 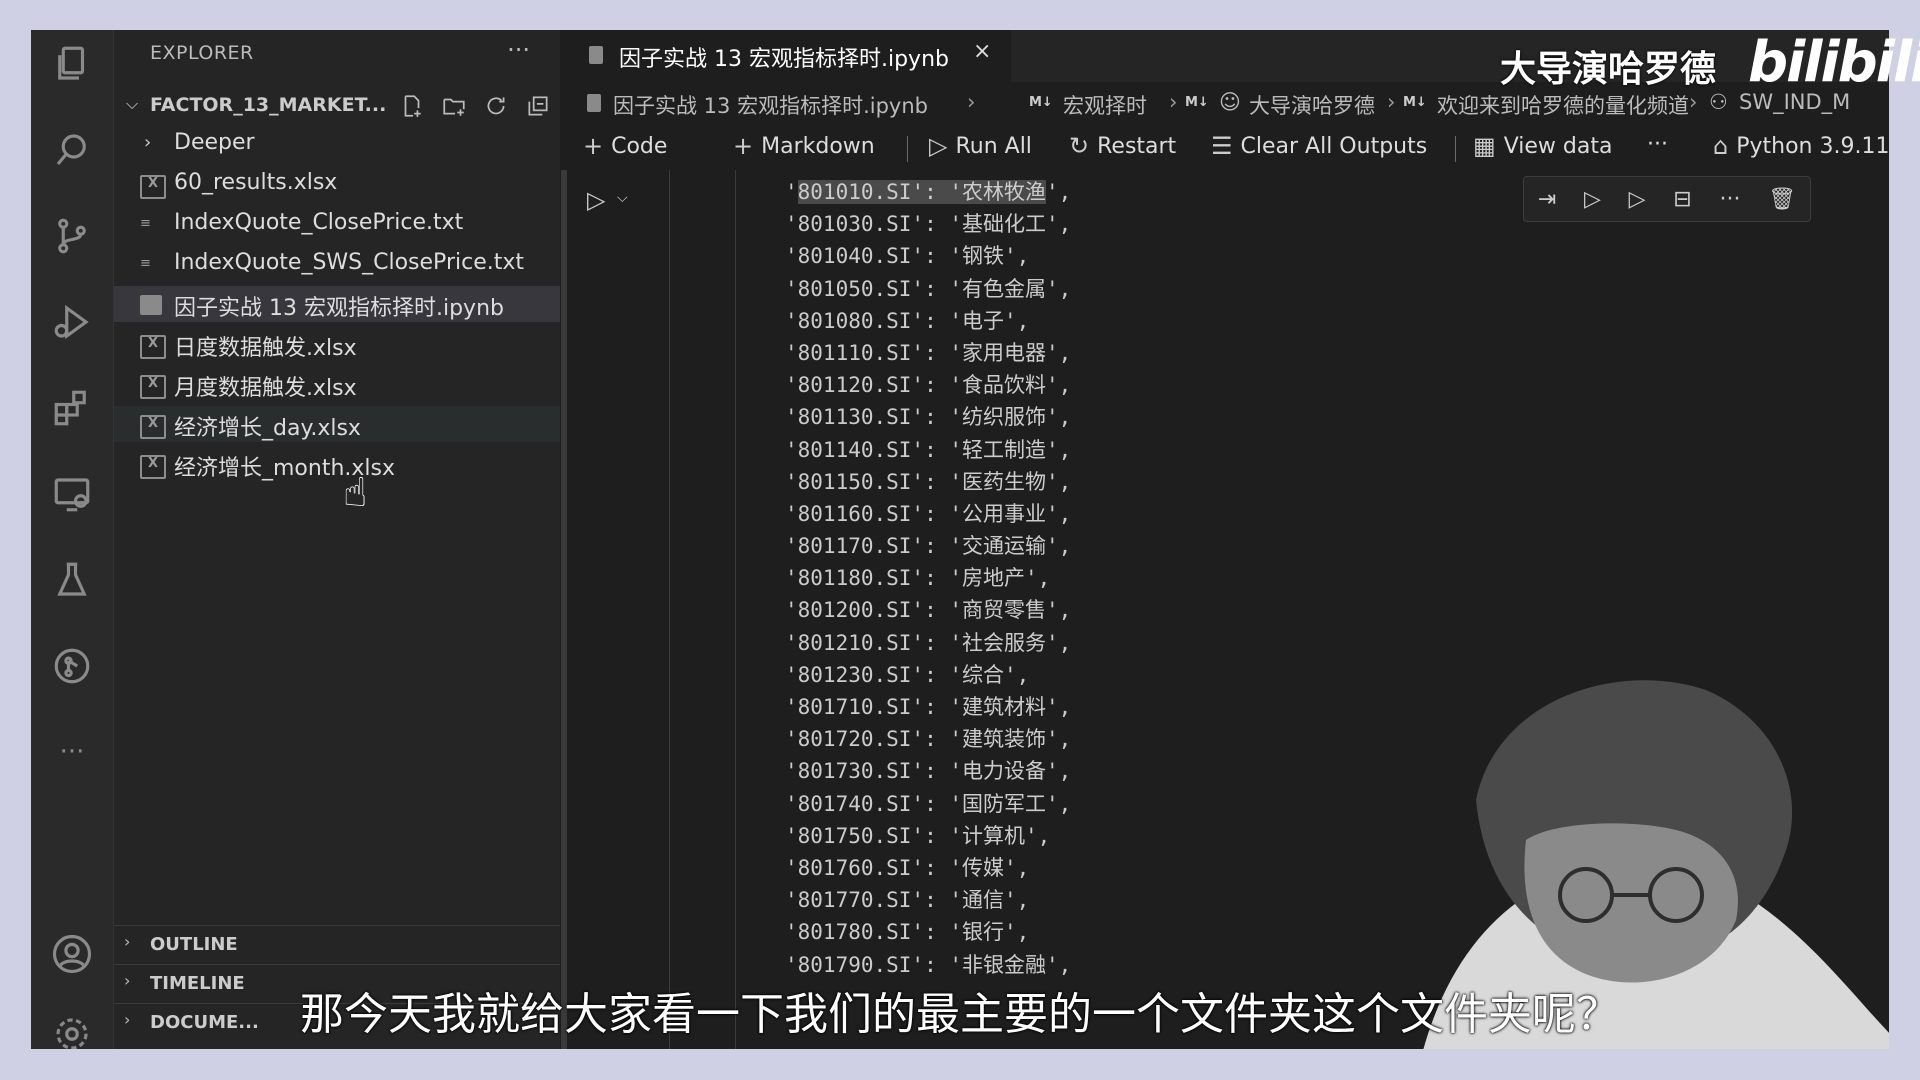 What do you see at coordinates (596, 200) in the screenshot?
I see `run-cell-icon: ▷` at bounding box center [596, 200].